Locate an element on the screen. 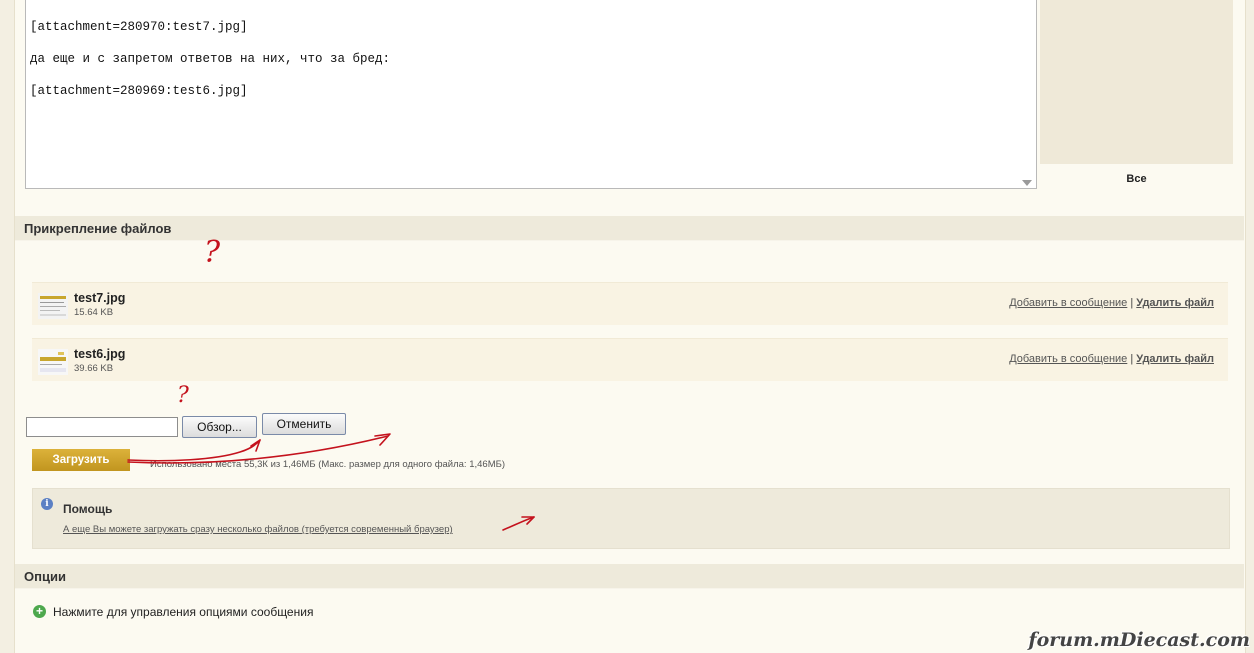 The height and width of the screenshot is (653, 1254). help-title: Помощь is located at coordinates (88, 509).